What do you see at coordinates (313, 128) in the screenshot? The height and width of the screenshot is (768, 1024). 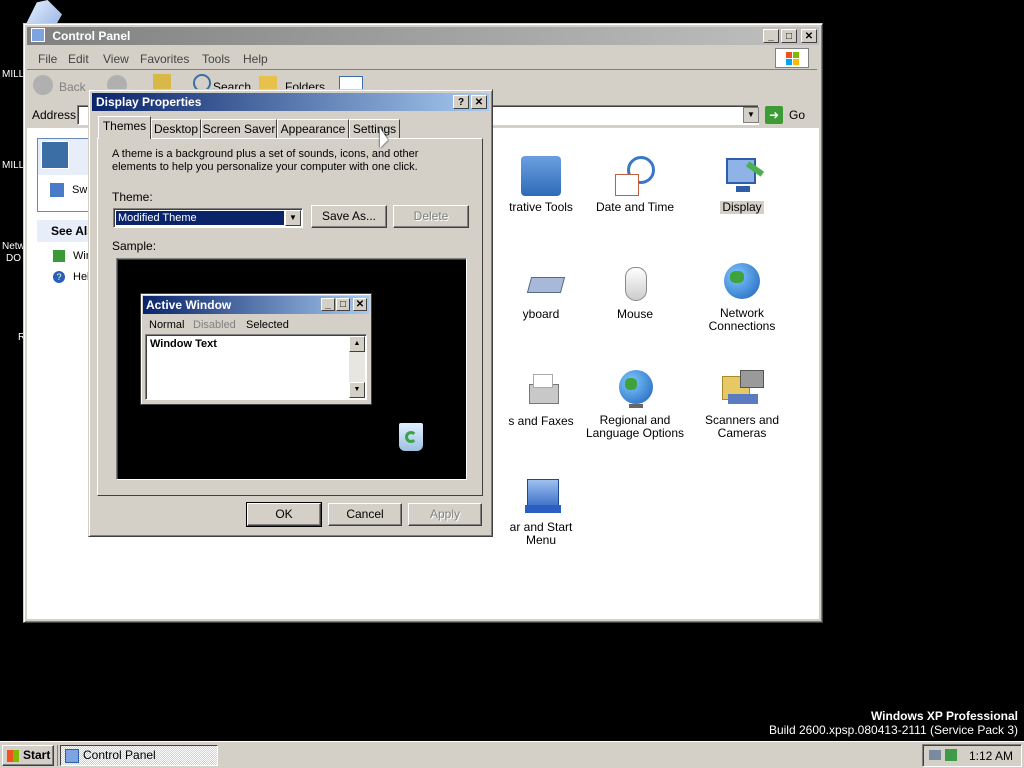 I see `tab-appearance: Appearance` at bounding box center [313, 128].